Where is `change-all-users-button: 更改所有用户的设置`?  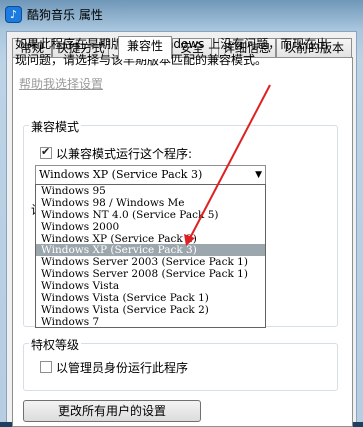 change-all-users-button: 更改所有用户的设置 is located at coordinates (112, 411).